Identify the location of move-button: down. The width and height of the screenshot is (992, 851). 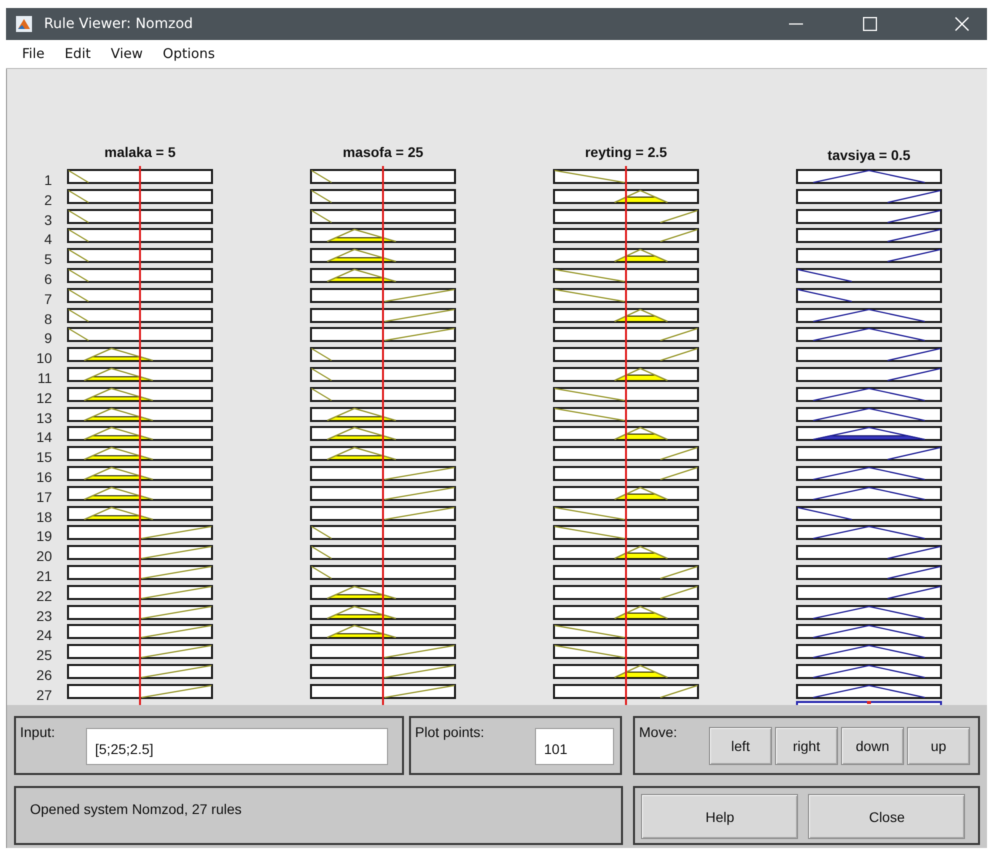
(872, 746).